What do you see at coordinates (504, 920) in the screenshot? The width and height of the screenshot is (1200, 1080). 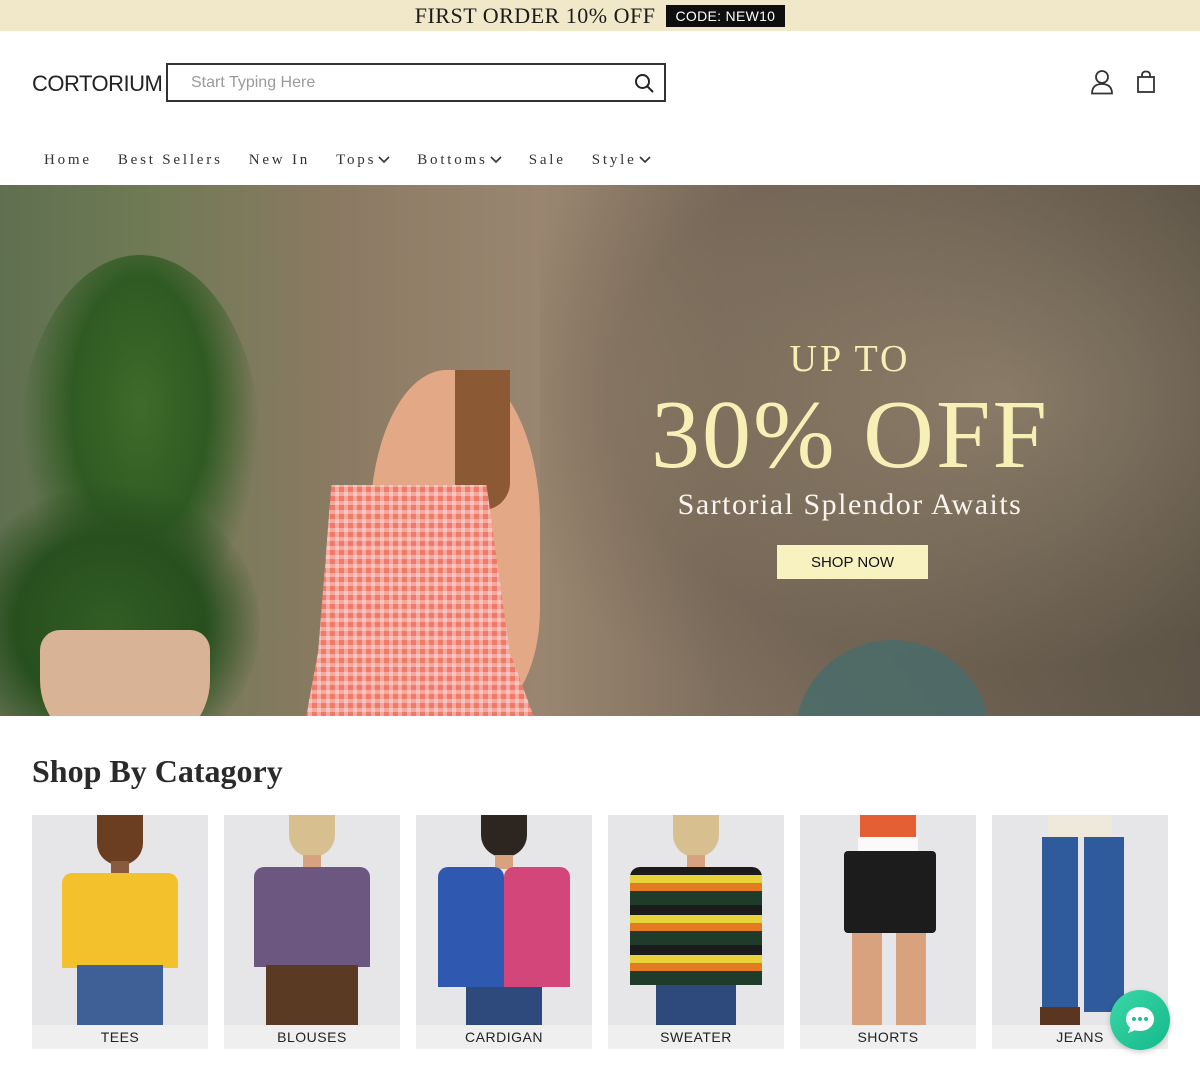 I see `category-image-cardigan` at bounding box center [504, 920].